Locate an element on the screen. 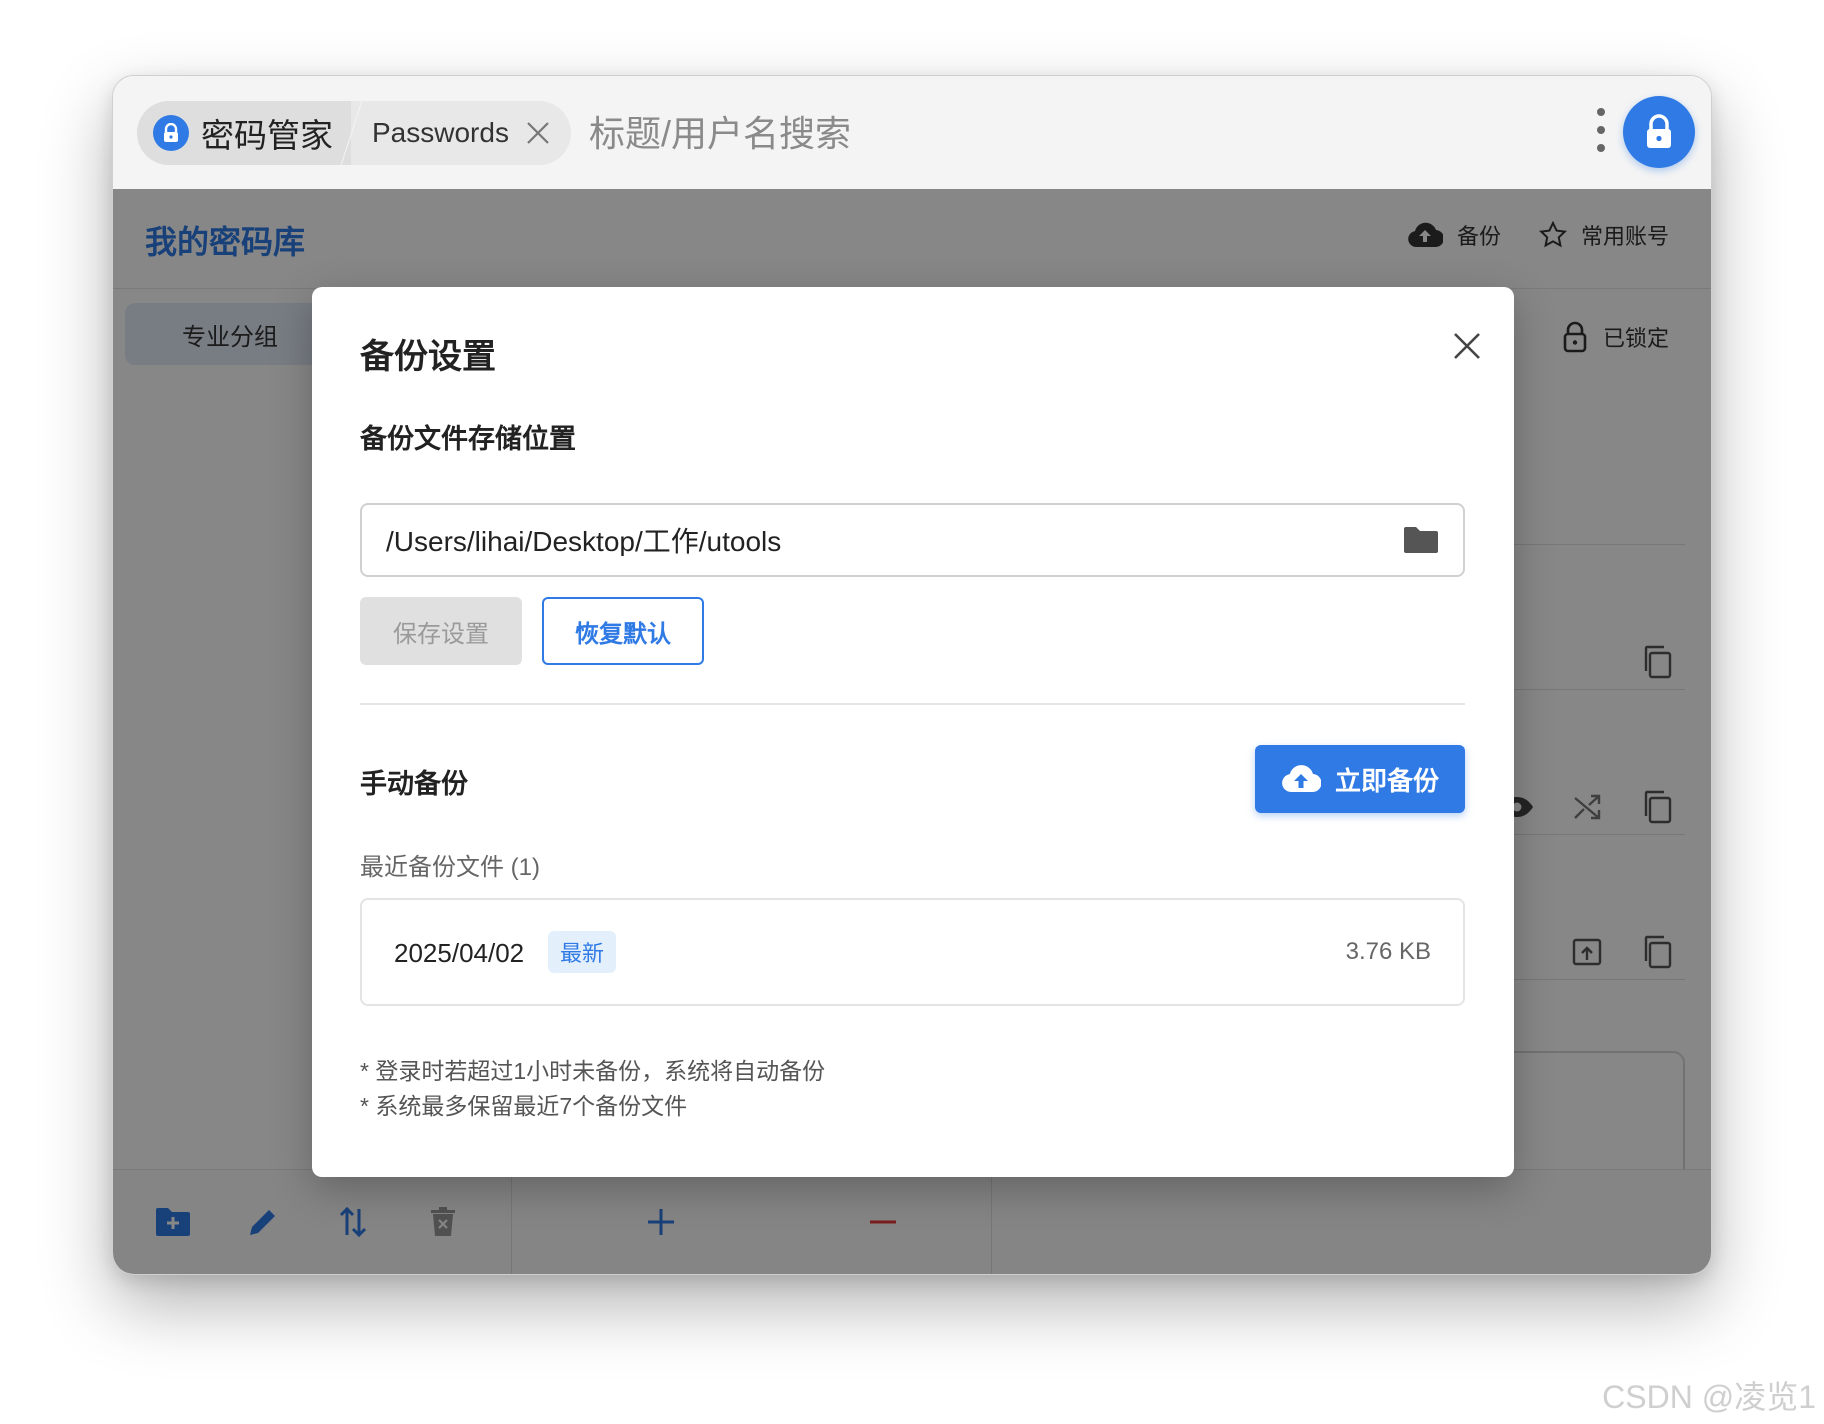 Image resolution: width=1824 pixels, height=1424 pixels. more-menu-icon is located at coordinates (1601, 130).